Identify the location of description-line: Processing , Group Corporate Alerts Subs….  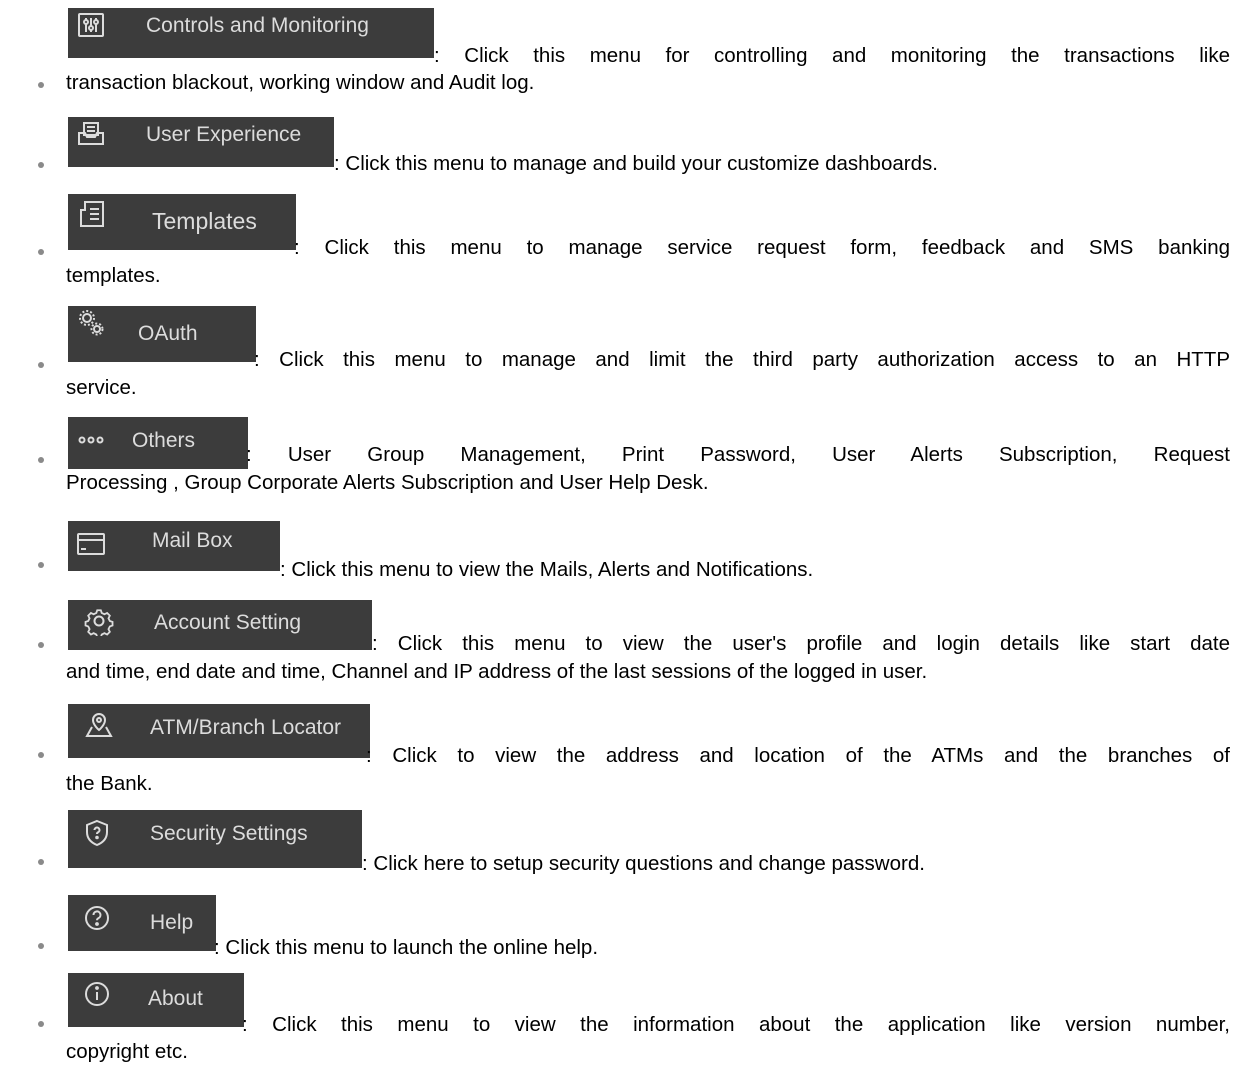
(387, 482).